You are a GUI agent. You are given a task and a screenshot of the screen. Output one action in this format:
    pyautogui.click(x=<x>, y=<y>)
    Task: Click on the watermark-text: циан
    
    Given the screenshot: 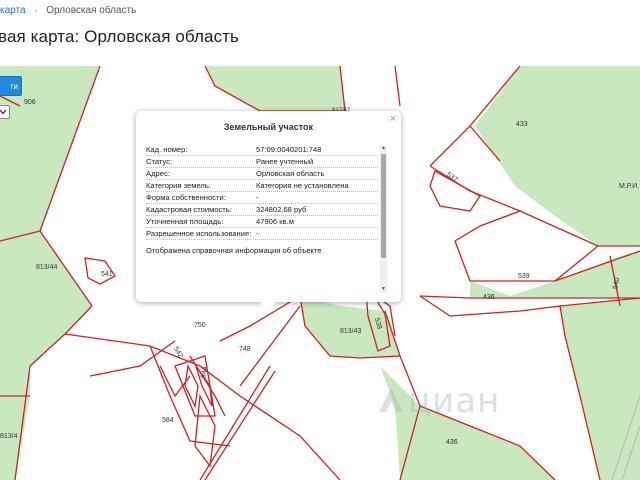 What is the action you would take?
    pyautogui.click(x=454, y=401)
    